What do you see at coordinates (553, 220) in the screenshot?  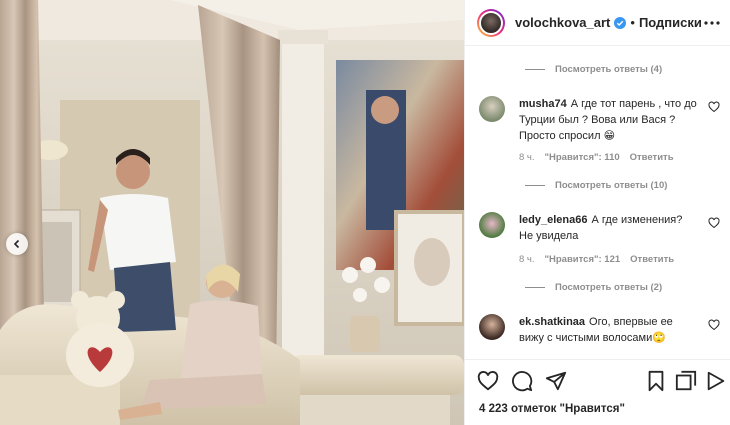 I see `commenter-username: ledy_elena66` at bounding box center [553, 220].